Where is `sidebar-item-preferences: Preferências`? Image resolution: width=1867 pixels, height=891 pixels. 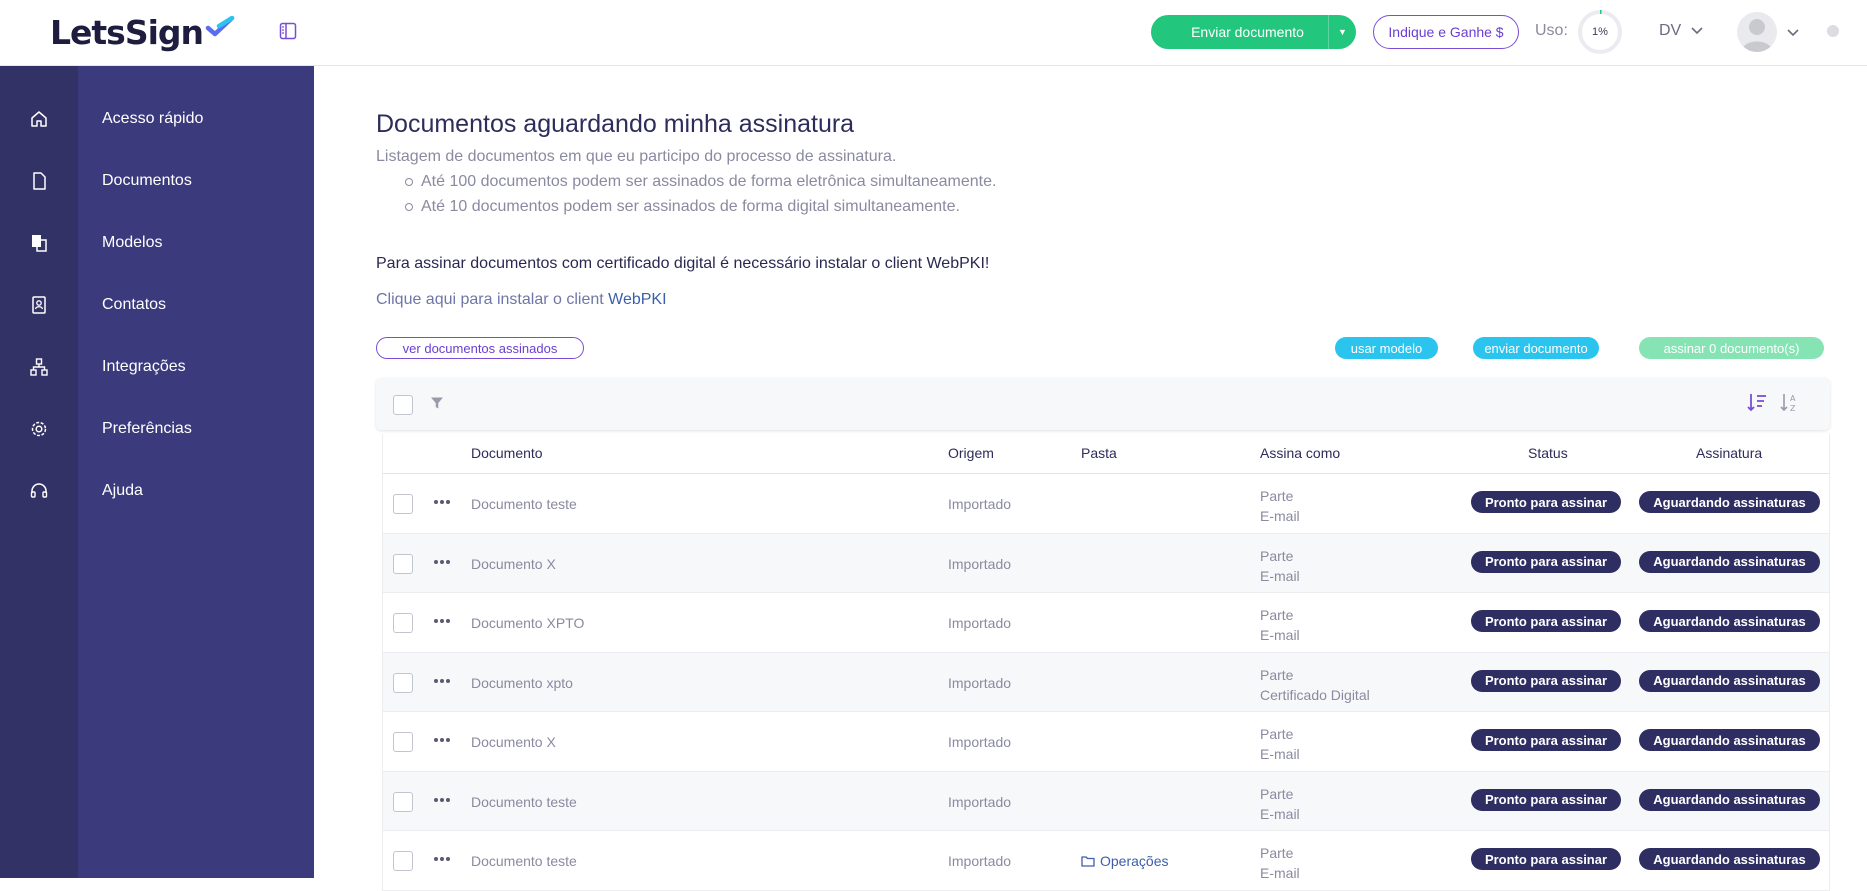
sidebar-item-preferences: Preferências is located at coordinates (157, 429).